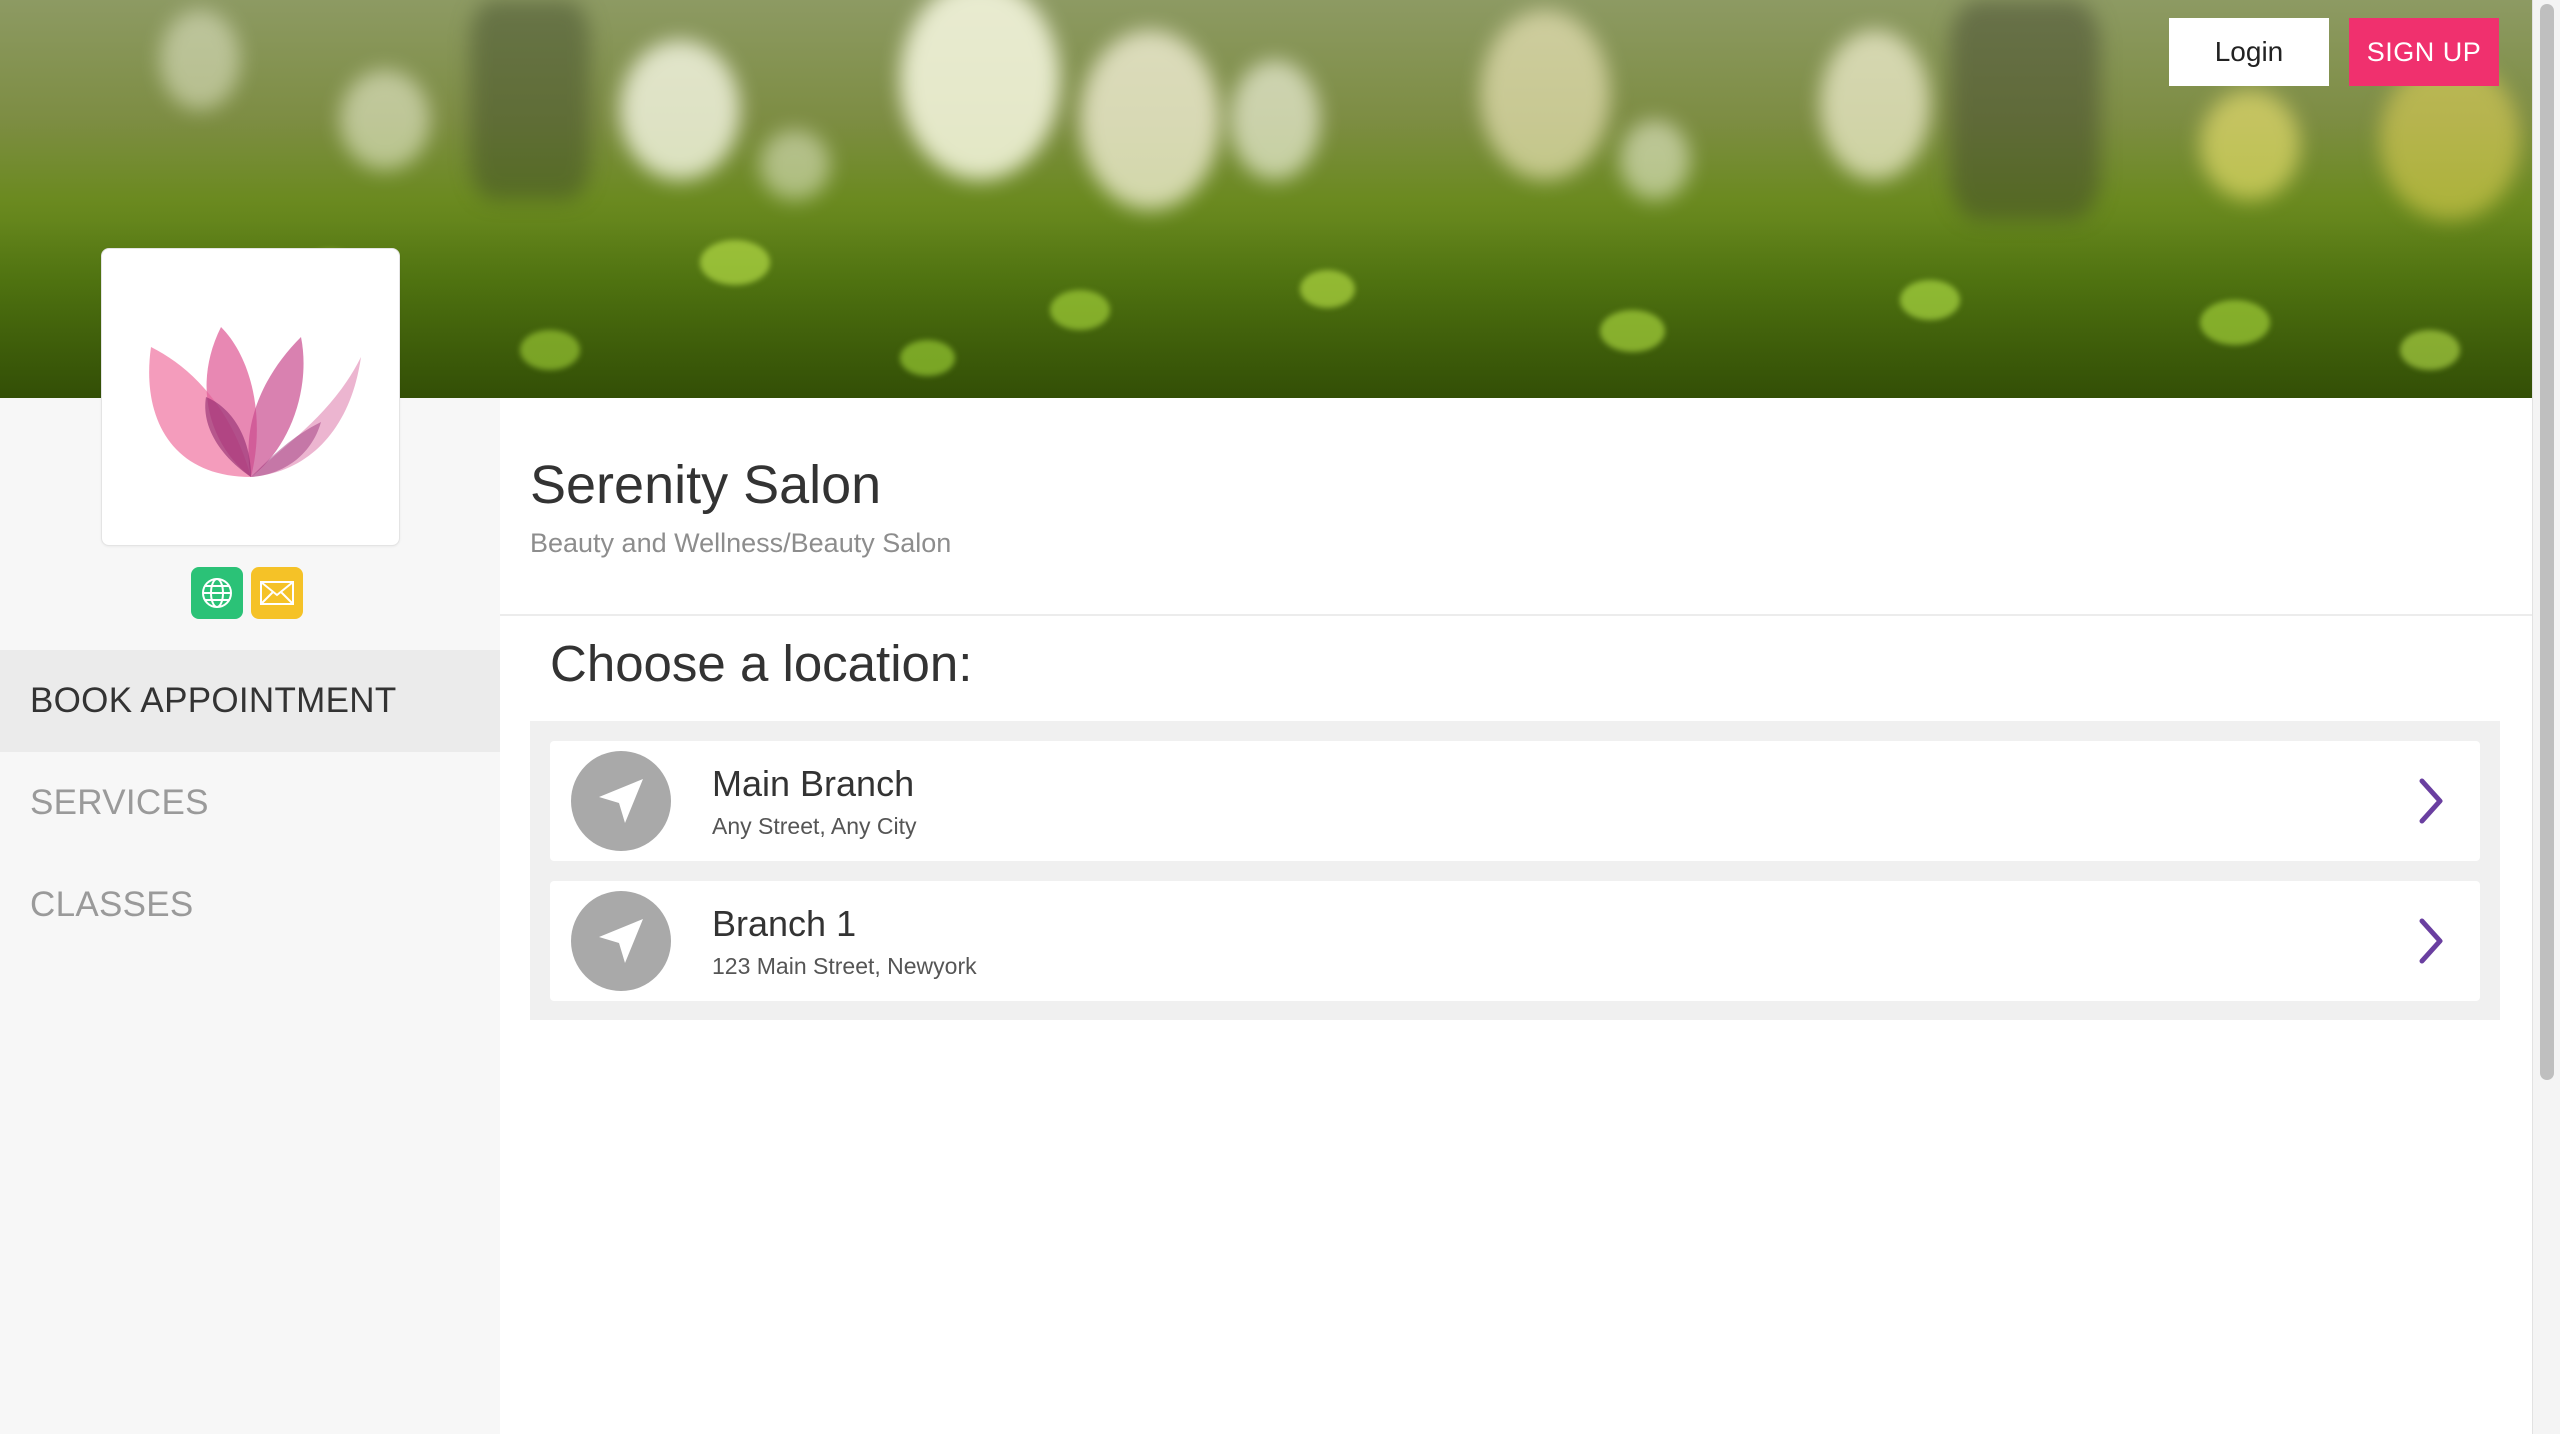  I want to click on website-link, so click(217, 593).